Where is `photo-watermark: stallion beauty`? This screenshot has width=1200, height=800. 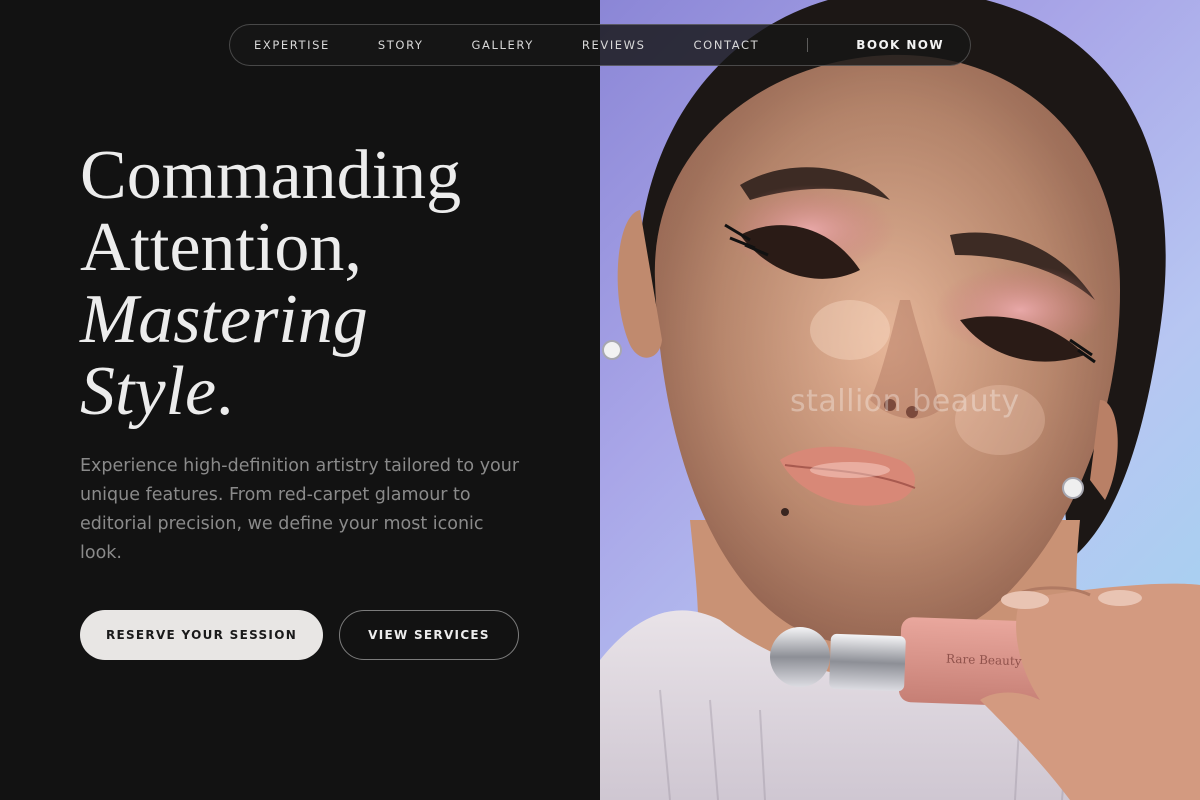 photo-watermark: stallion beauty is located at coordinates (905, 401).